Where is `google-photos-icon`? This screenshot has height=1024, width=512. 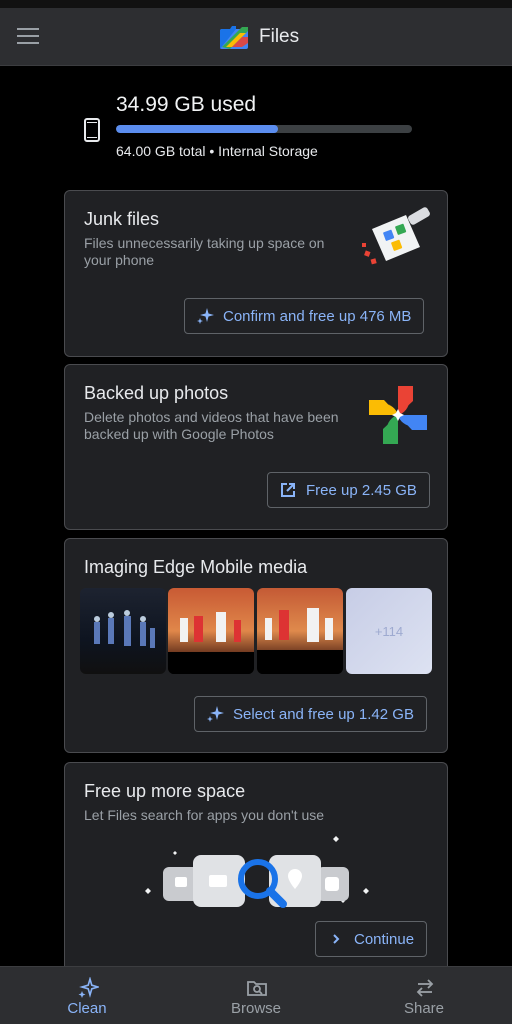
google-photos-icon is located at coordinates (398, 415).